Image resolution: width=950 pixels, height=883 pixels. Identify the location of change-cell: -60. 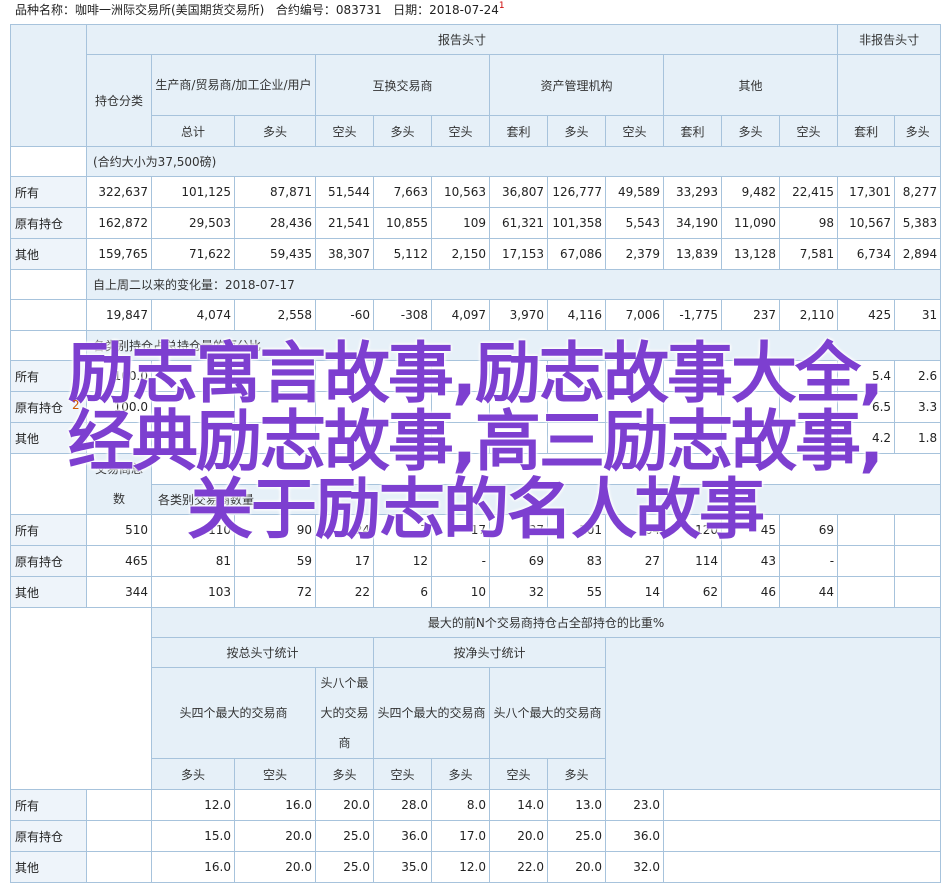
(344, 315).